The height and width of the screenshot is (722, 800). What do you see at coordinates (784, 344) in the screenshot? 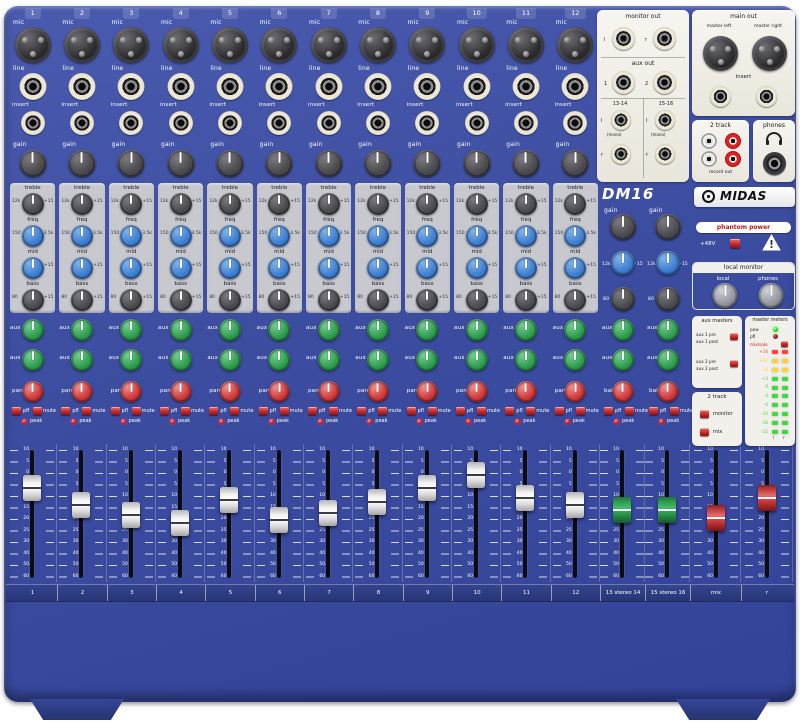
I see `mix-solo-switch` at bounding box center [784, 344].